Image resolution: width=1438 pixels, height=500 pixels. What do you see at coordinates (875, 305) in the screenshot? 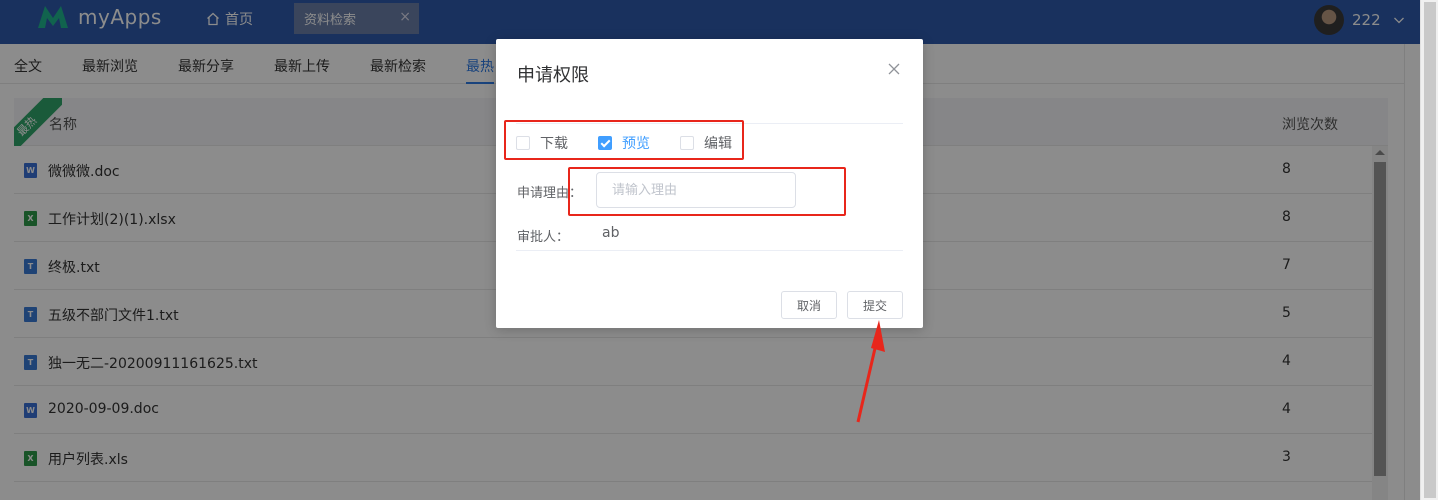
I see `submit-button: 提交` at bounding box center [875, 305].